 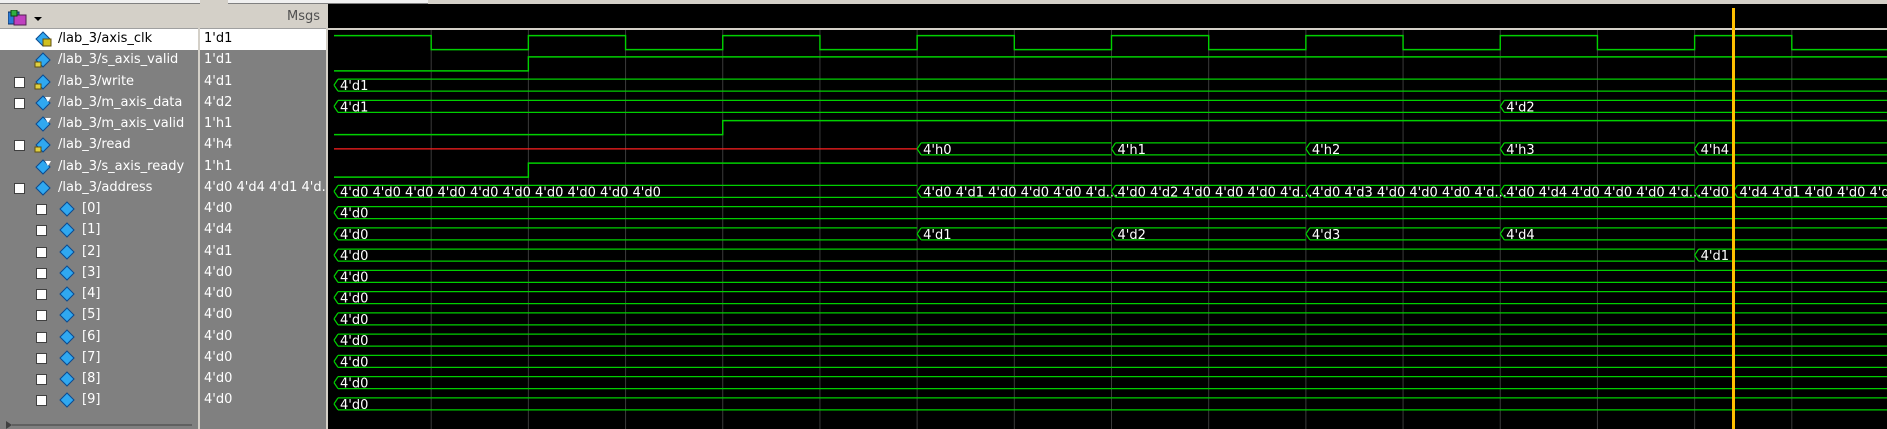 What do you see at coordinates (303, 16) in the screenshot?
I see `msgs-column-label: Msgs` at bounding box center [303, 16].